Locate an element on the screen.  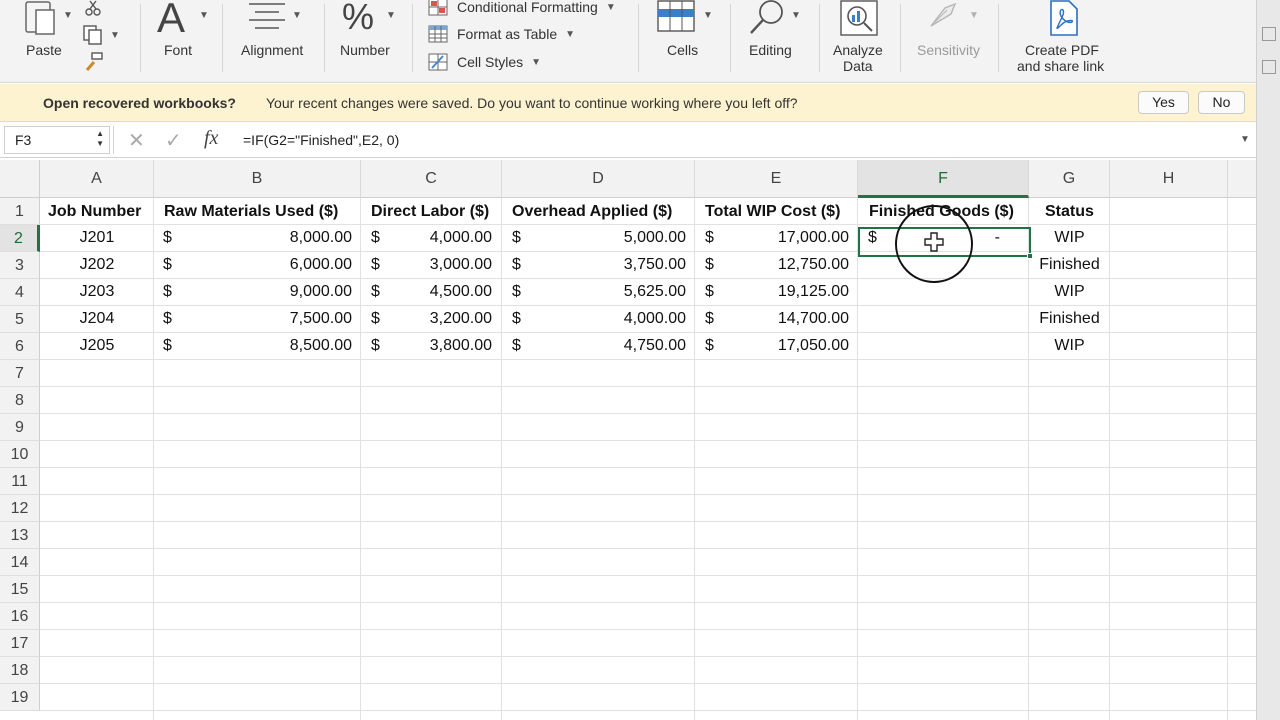
row-header-5: 5 is located at coordinates (20, 319).